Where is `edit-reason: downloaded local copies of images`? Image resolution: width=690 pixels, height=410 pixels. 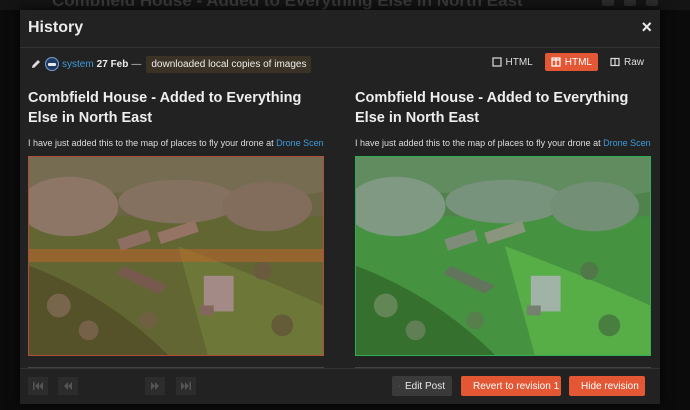
edit-reason: downloaded local copies of images is located at coordinates (229, 64).